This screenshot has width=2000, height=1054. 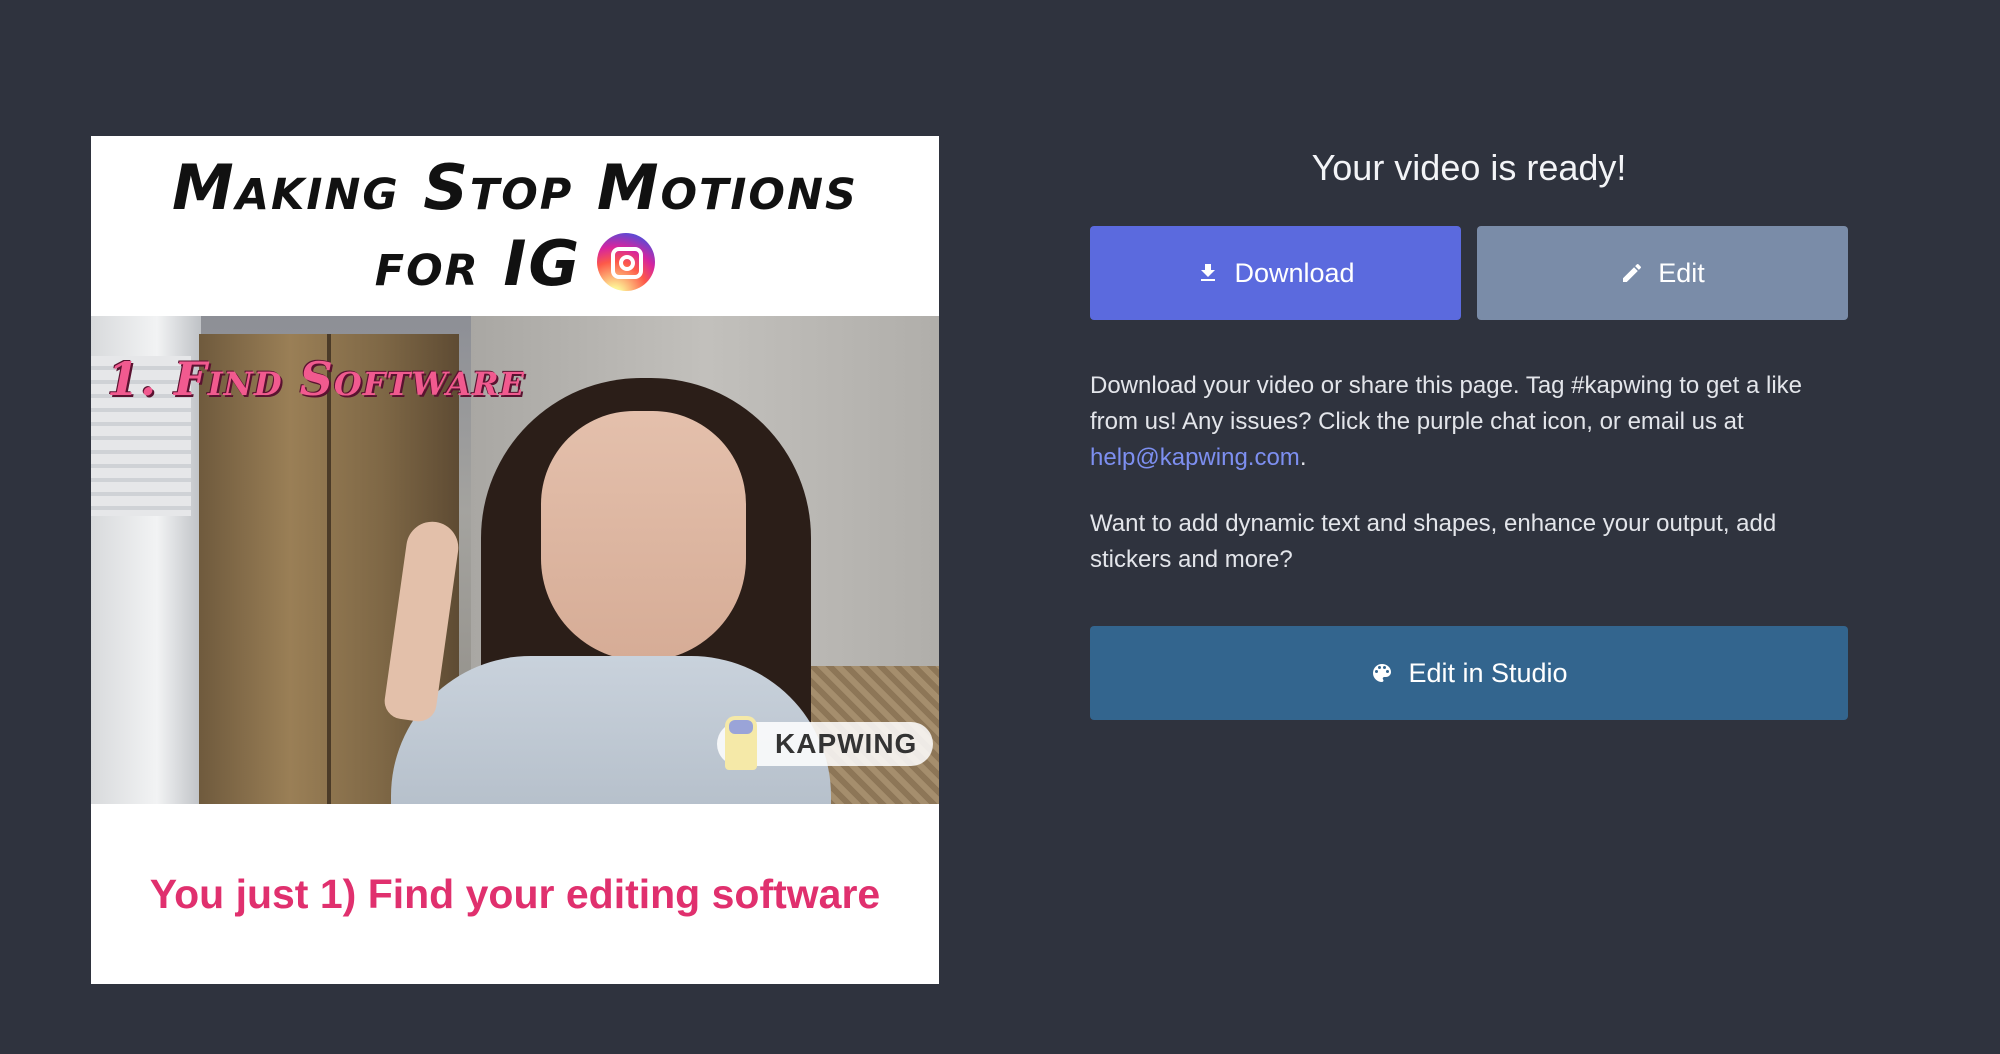 What do you see at coordinates (1469, 273) in the screenshot?
I see `action-buttons: Download Edit` at bounding box center [1469, 273].